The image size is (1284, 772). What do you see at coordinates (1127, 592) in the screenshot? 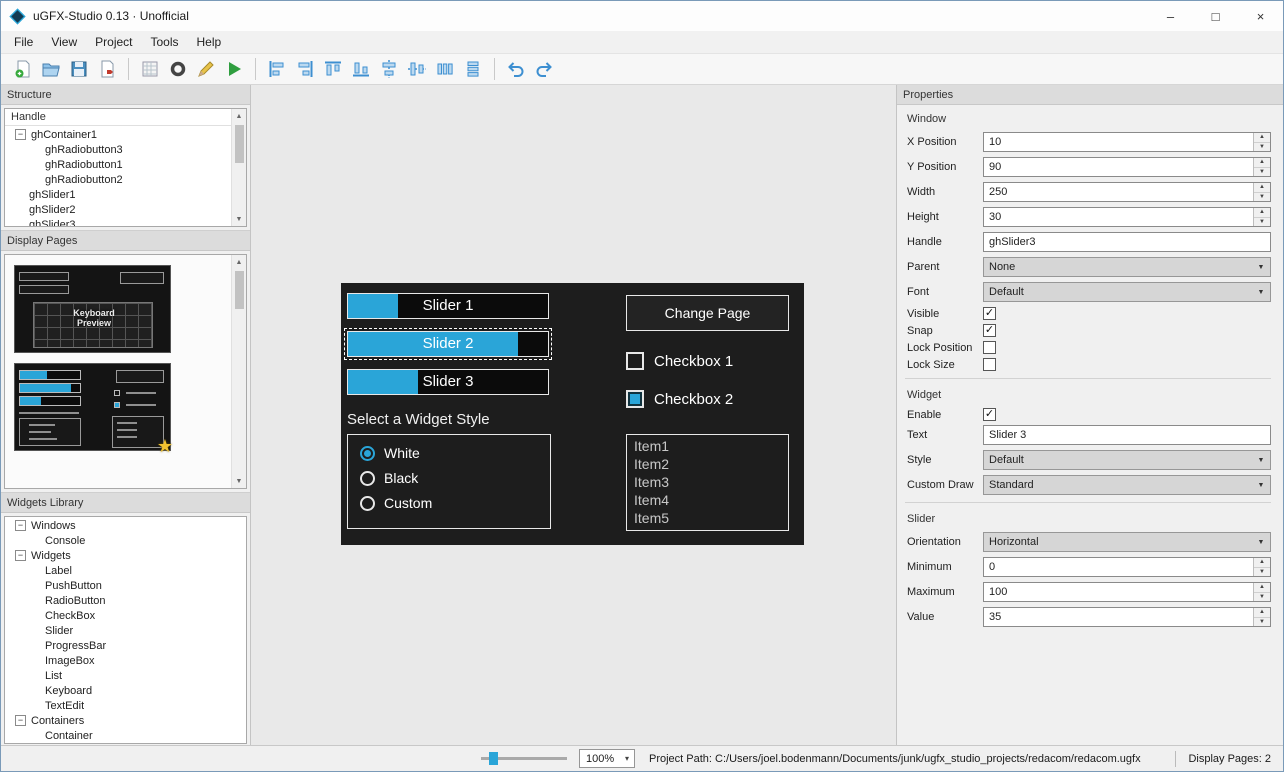
I see `spinner-maximum: 100 ▲ ▼` at bounding box center [1127, 592].